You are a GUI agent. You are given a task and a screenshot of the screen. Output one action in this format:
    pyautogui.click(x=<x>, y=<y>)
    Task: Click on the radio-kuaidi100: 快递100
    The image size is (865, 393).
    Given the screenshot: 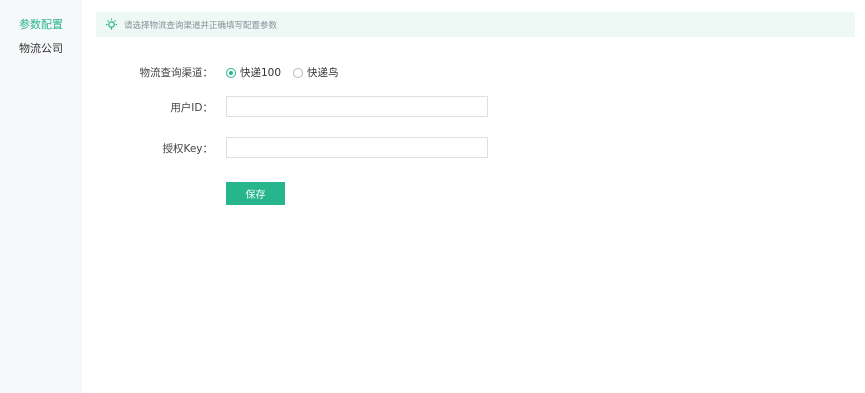 What is the action you would take?
    pyautogui.click(x=253, y=72)
    